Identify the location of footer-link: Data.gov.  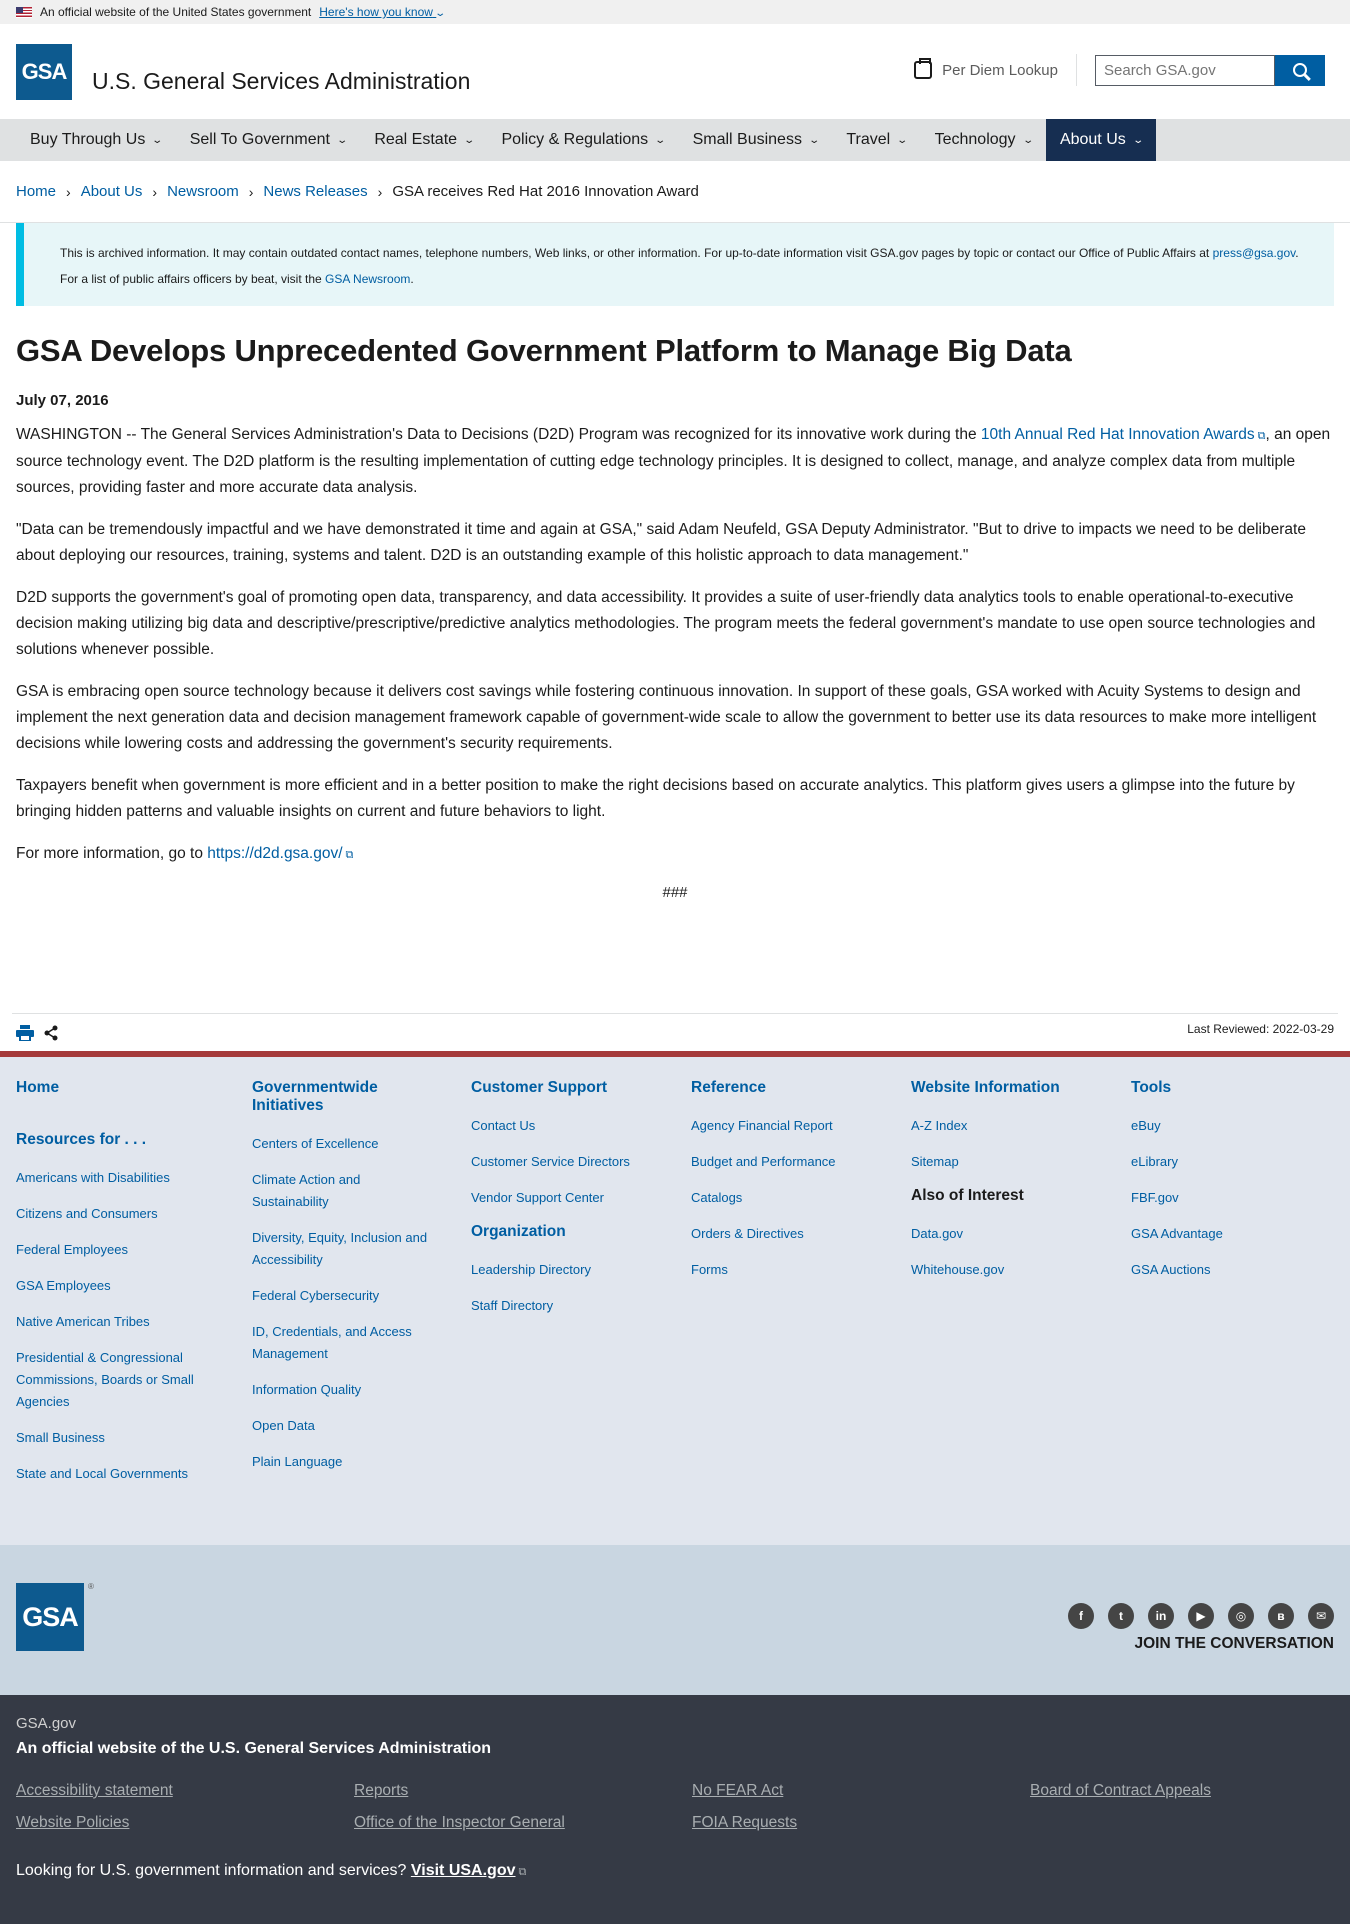
(1021, 1234).